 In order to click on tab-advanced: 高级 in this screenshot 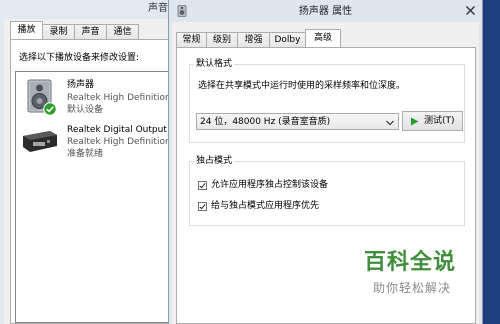, I will do `click(323, 38)`.